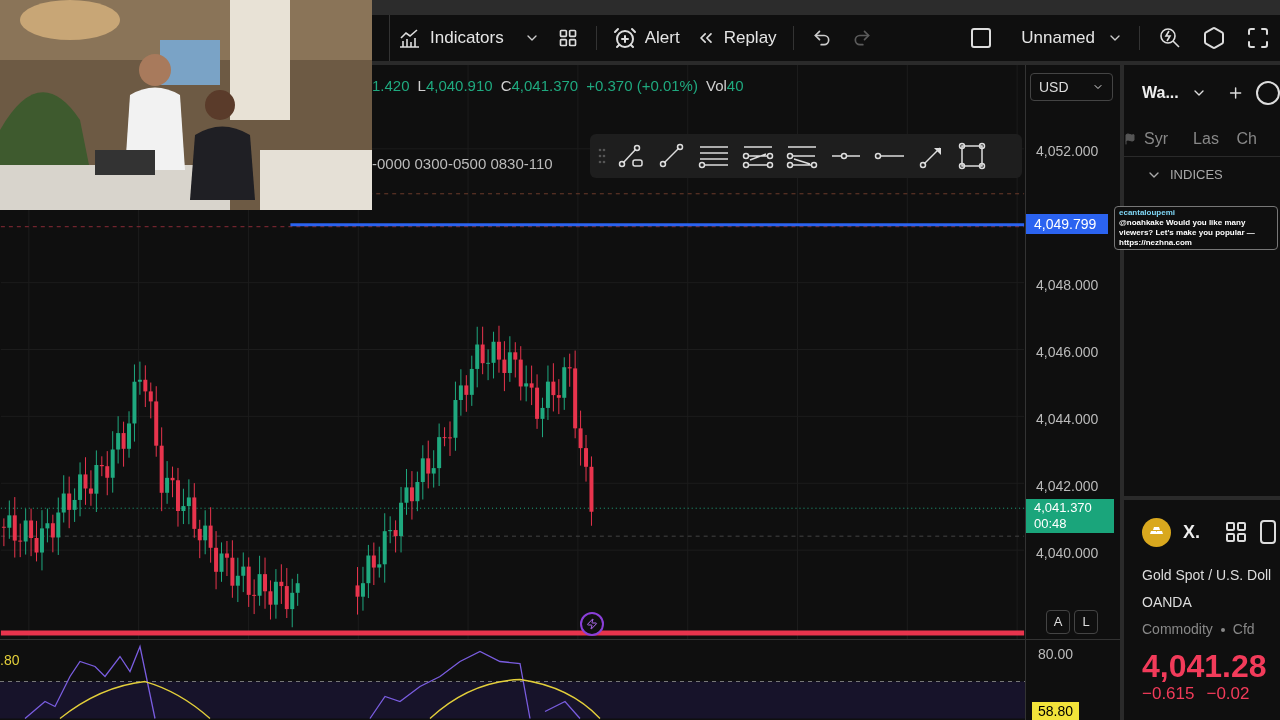  What do you see at coordinates (1202, 175) in the screenshot?
I see `group-header: INDICES` at bounding box center [1202, 175].